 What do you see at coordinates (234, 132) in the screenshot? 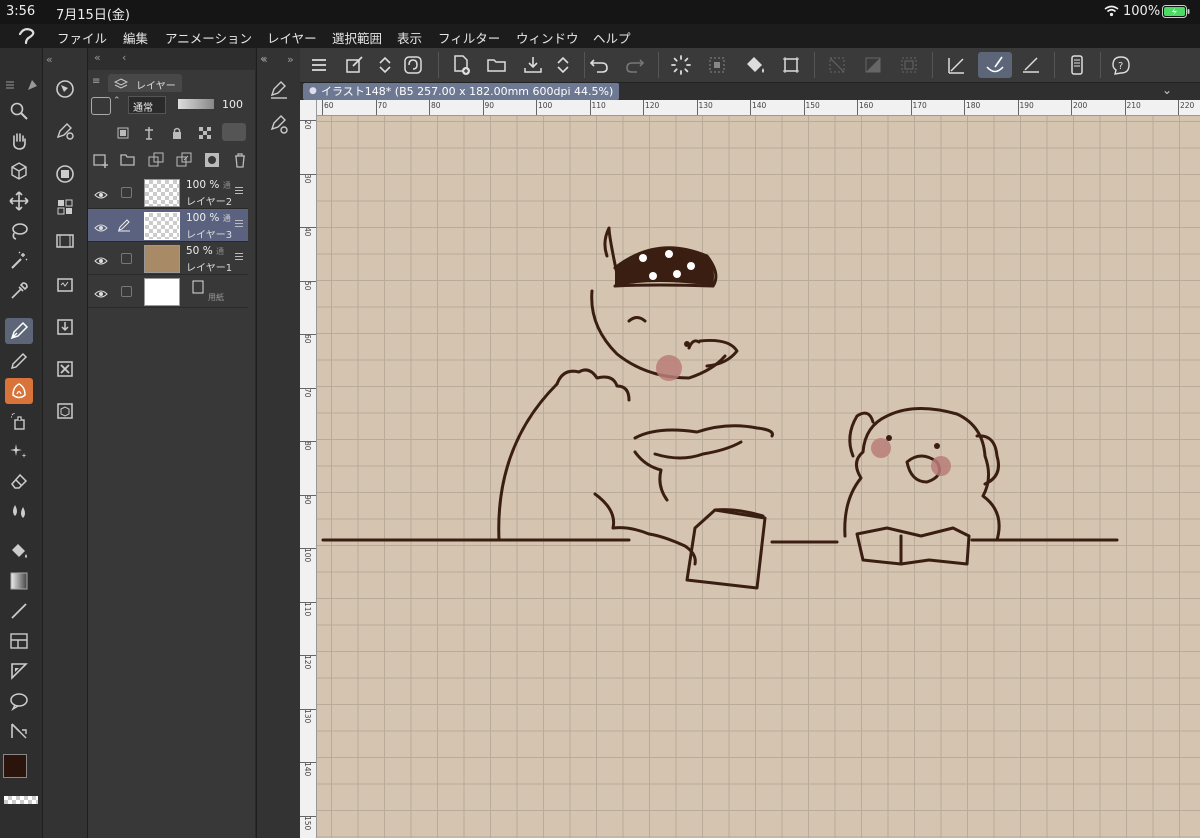
I see `mask-enable-icon` at bounding box center [234, 132].